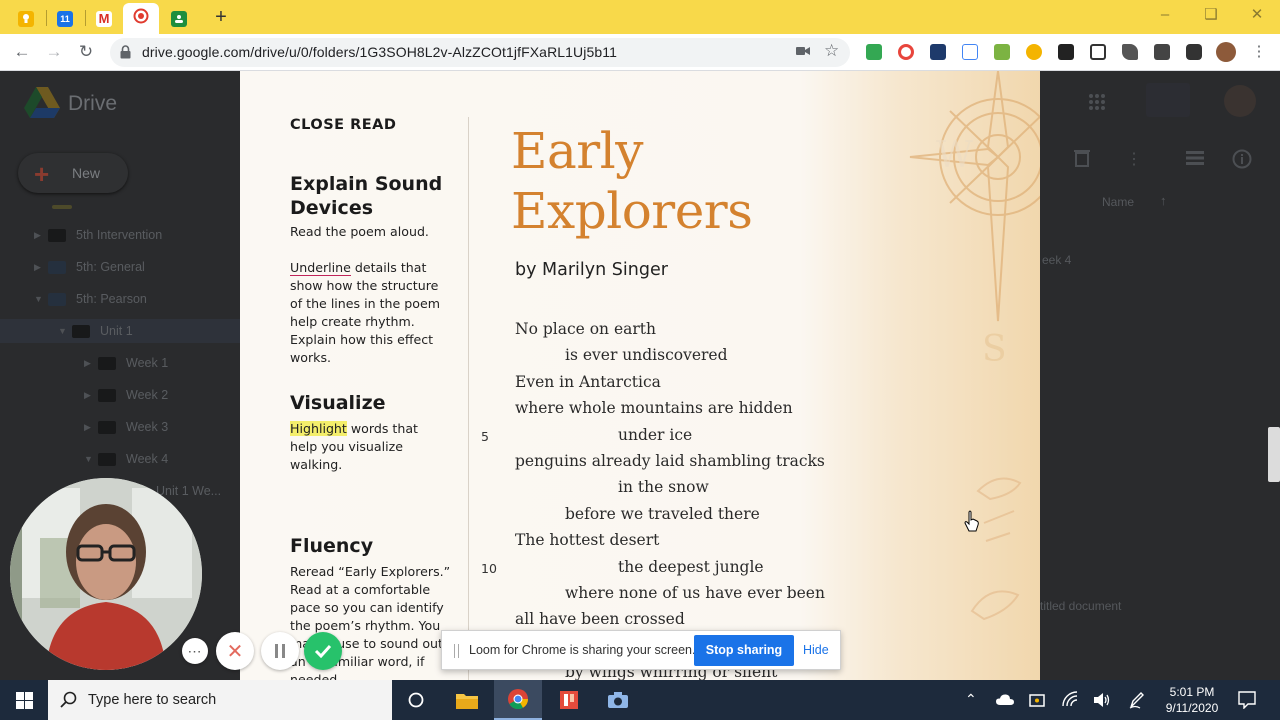  What do you see at coordinates (86, 173) in the screenshot?
I see `new-button-label: New` at bounding box center [86, 173].